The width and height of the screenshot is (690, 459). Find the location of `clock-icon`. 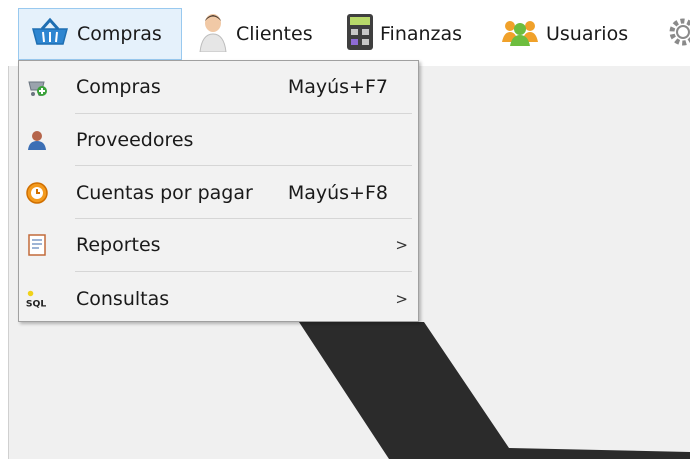

clock-icon is located at coordinates (37, 193).